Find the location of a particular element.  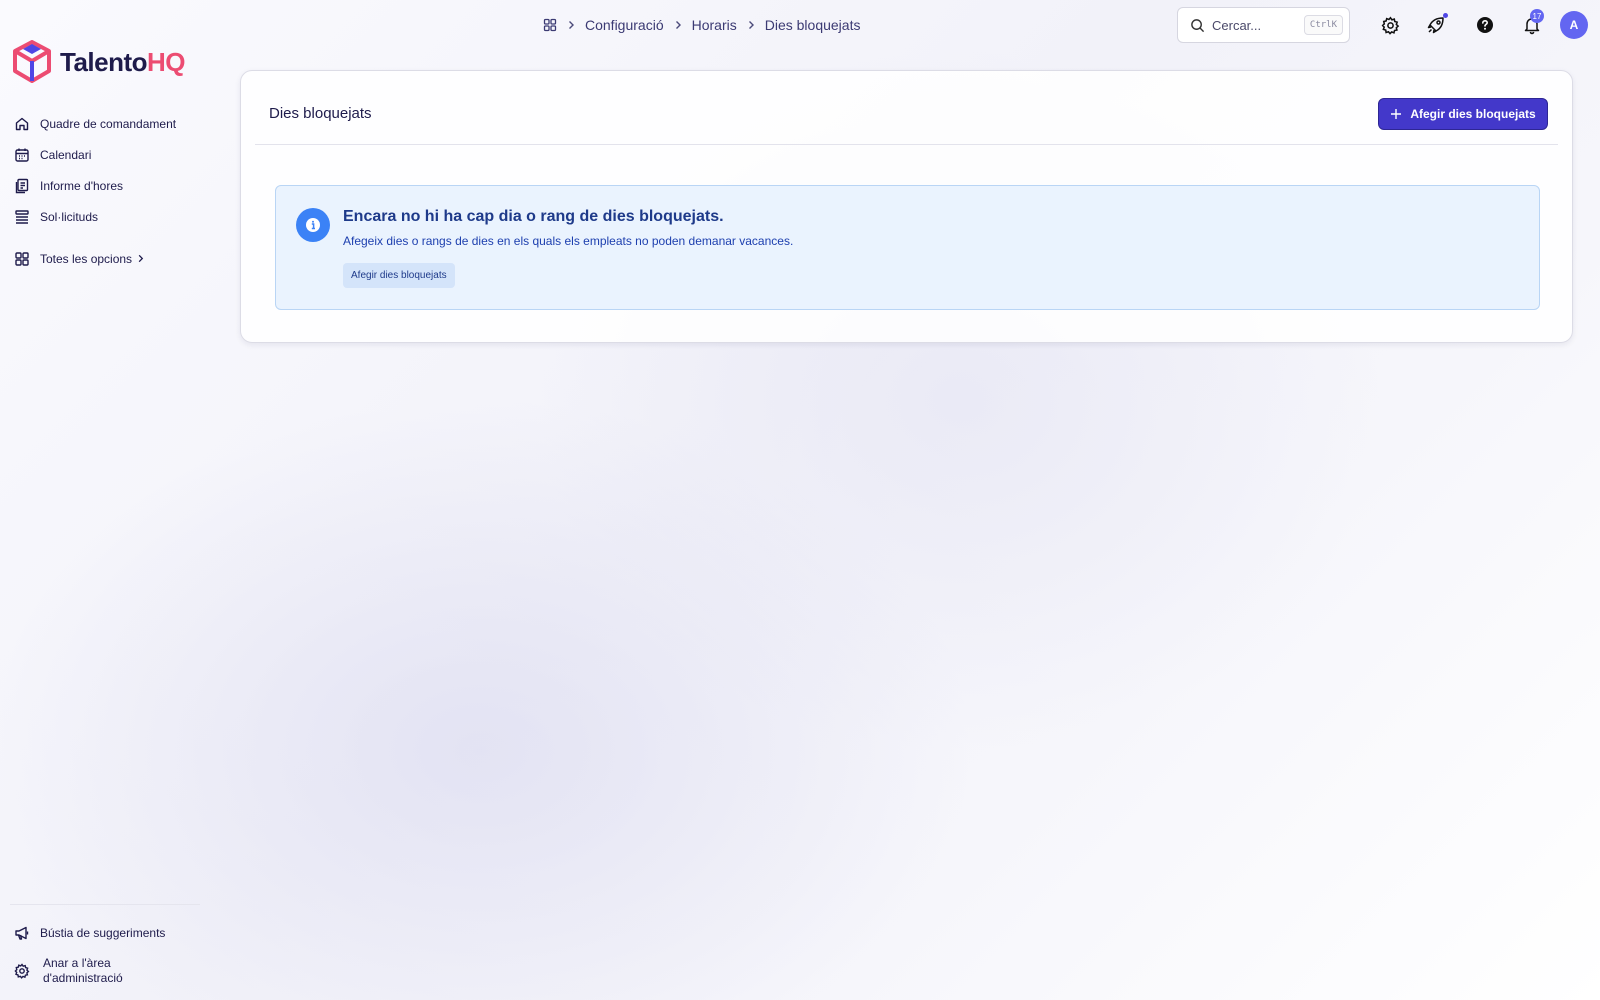

sidebar-item-calendar: Calendari is located at coordinates (114, 154).